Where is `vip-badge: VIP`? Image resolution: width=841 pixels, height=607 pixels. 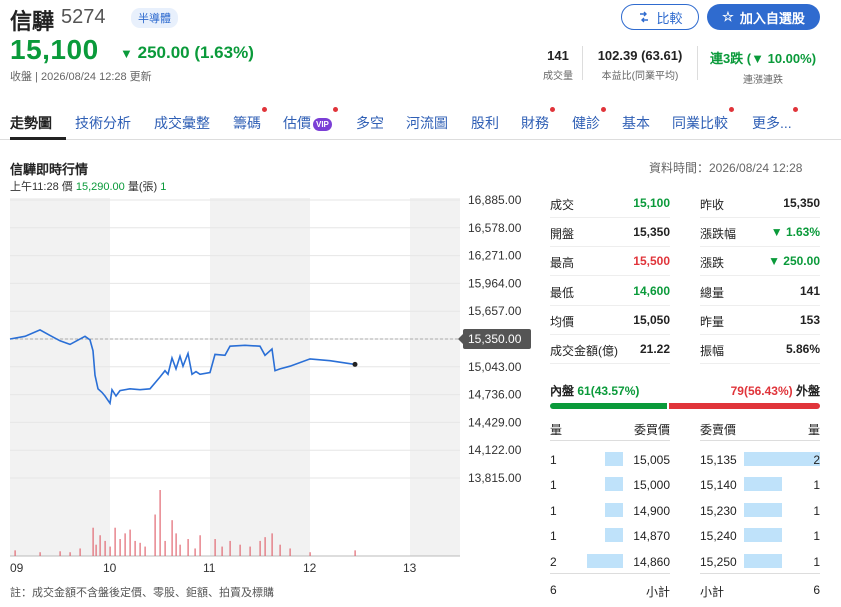
vip-badge: VIP is located at coordinates (322, 124).